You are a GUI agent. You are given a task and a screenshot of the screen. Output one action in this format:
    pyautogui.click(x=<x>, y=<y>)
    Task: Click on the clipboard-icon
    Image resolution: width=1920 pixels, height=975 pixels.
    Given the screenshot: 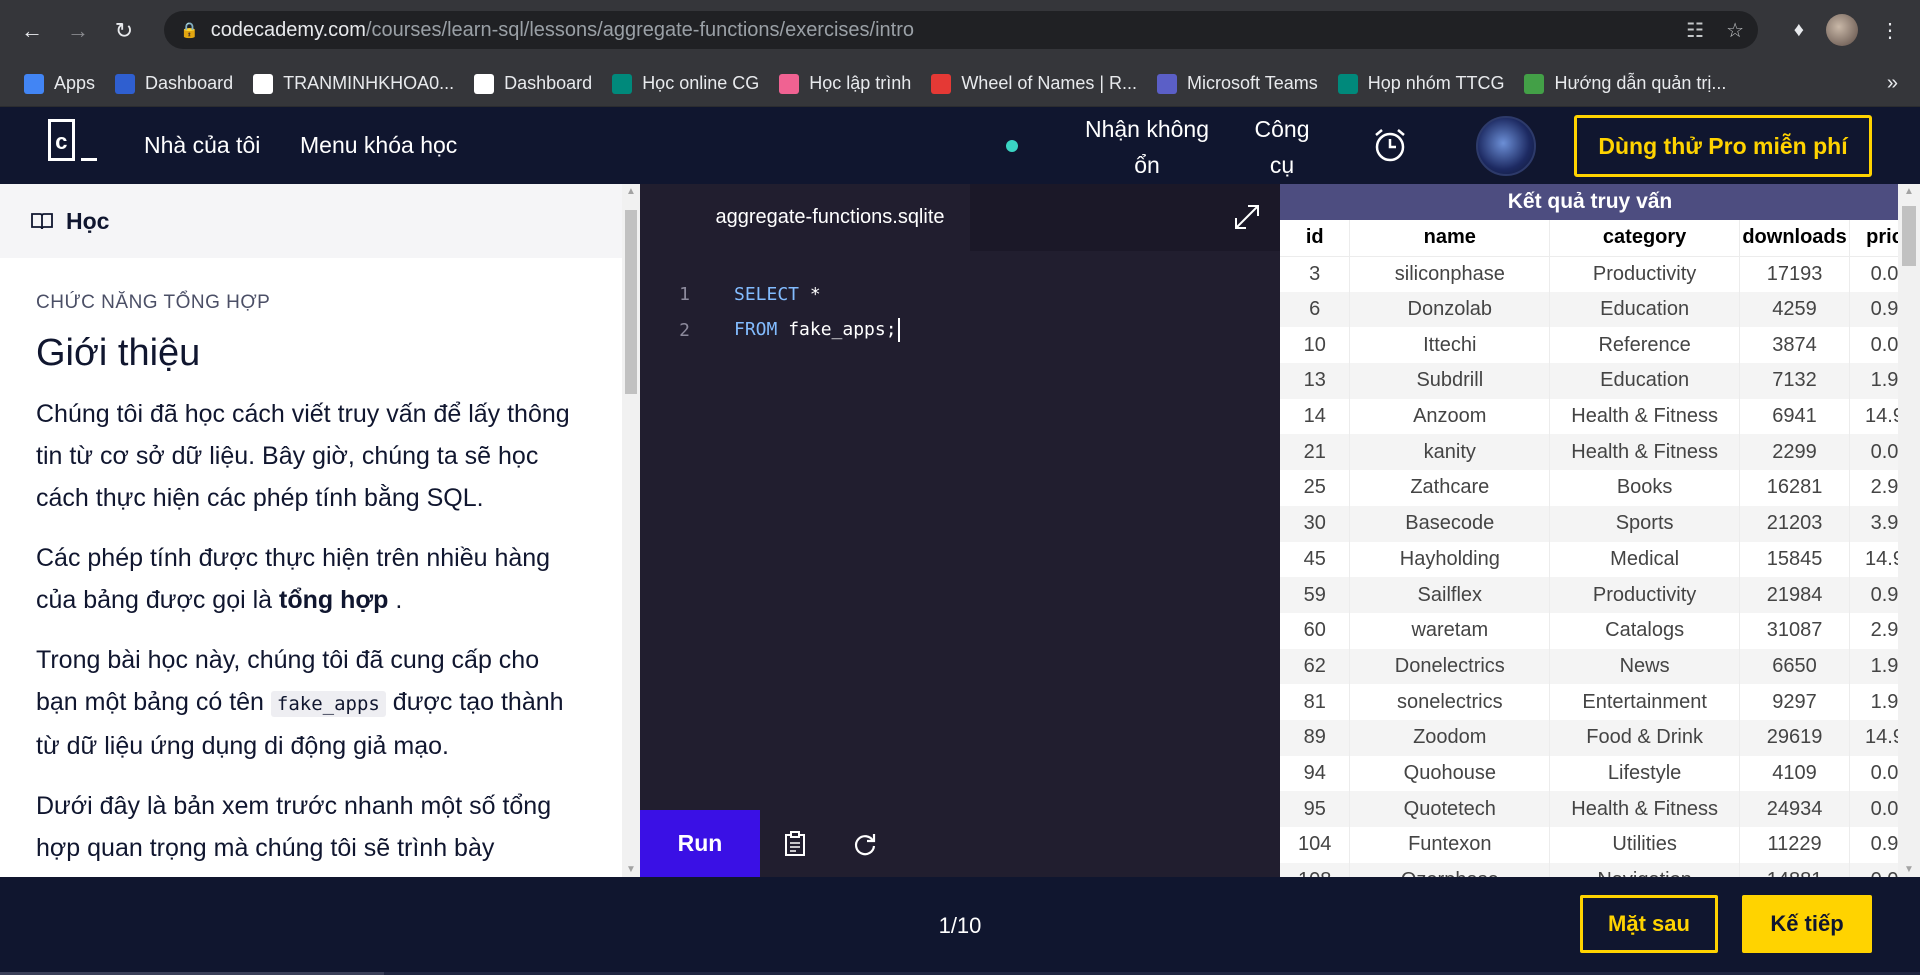 What is the action you would take?
    pyautogui.click(x=795, y=844)
    